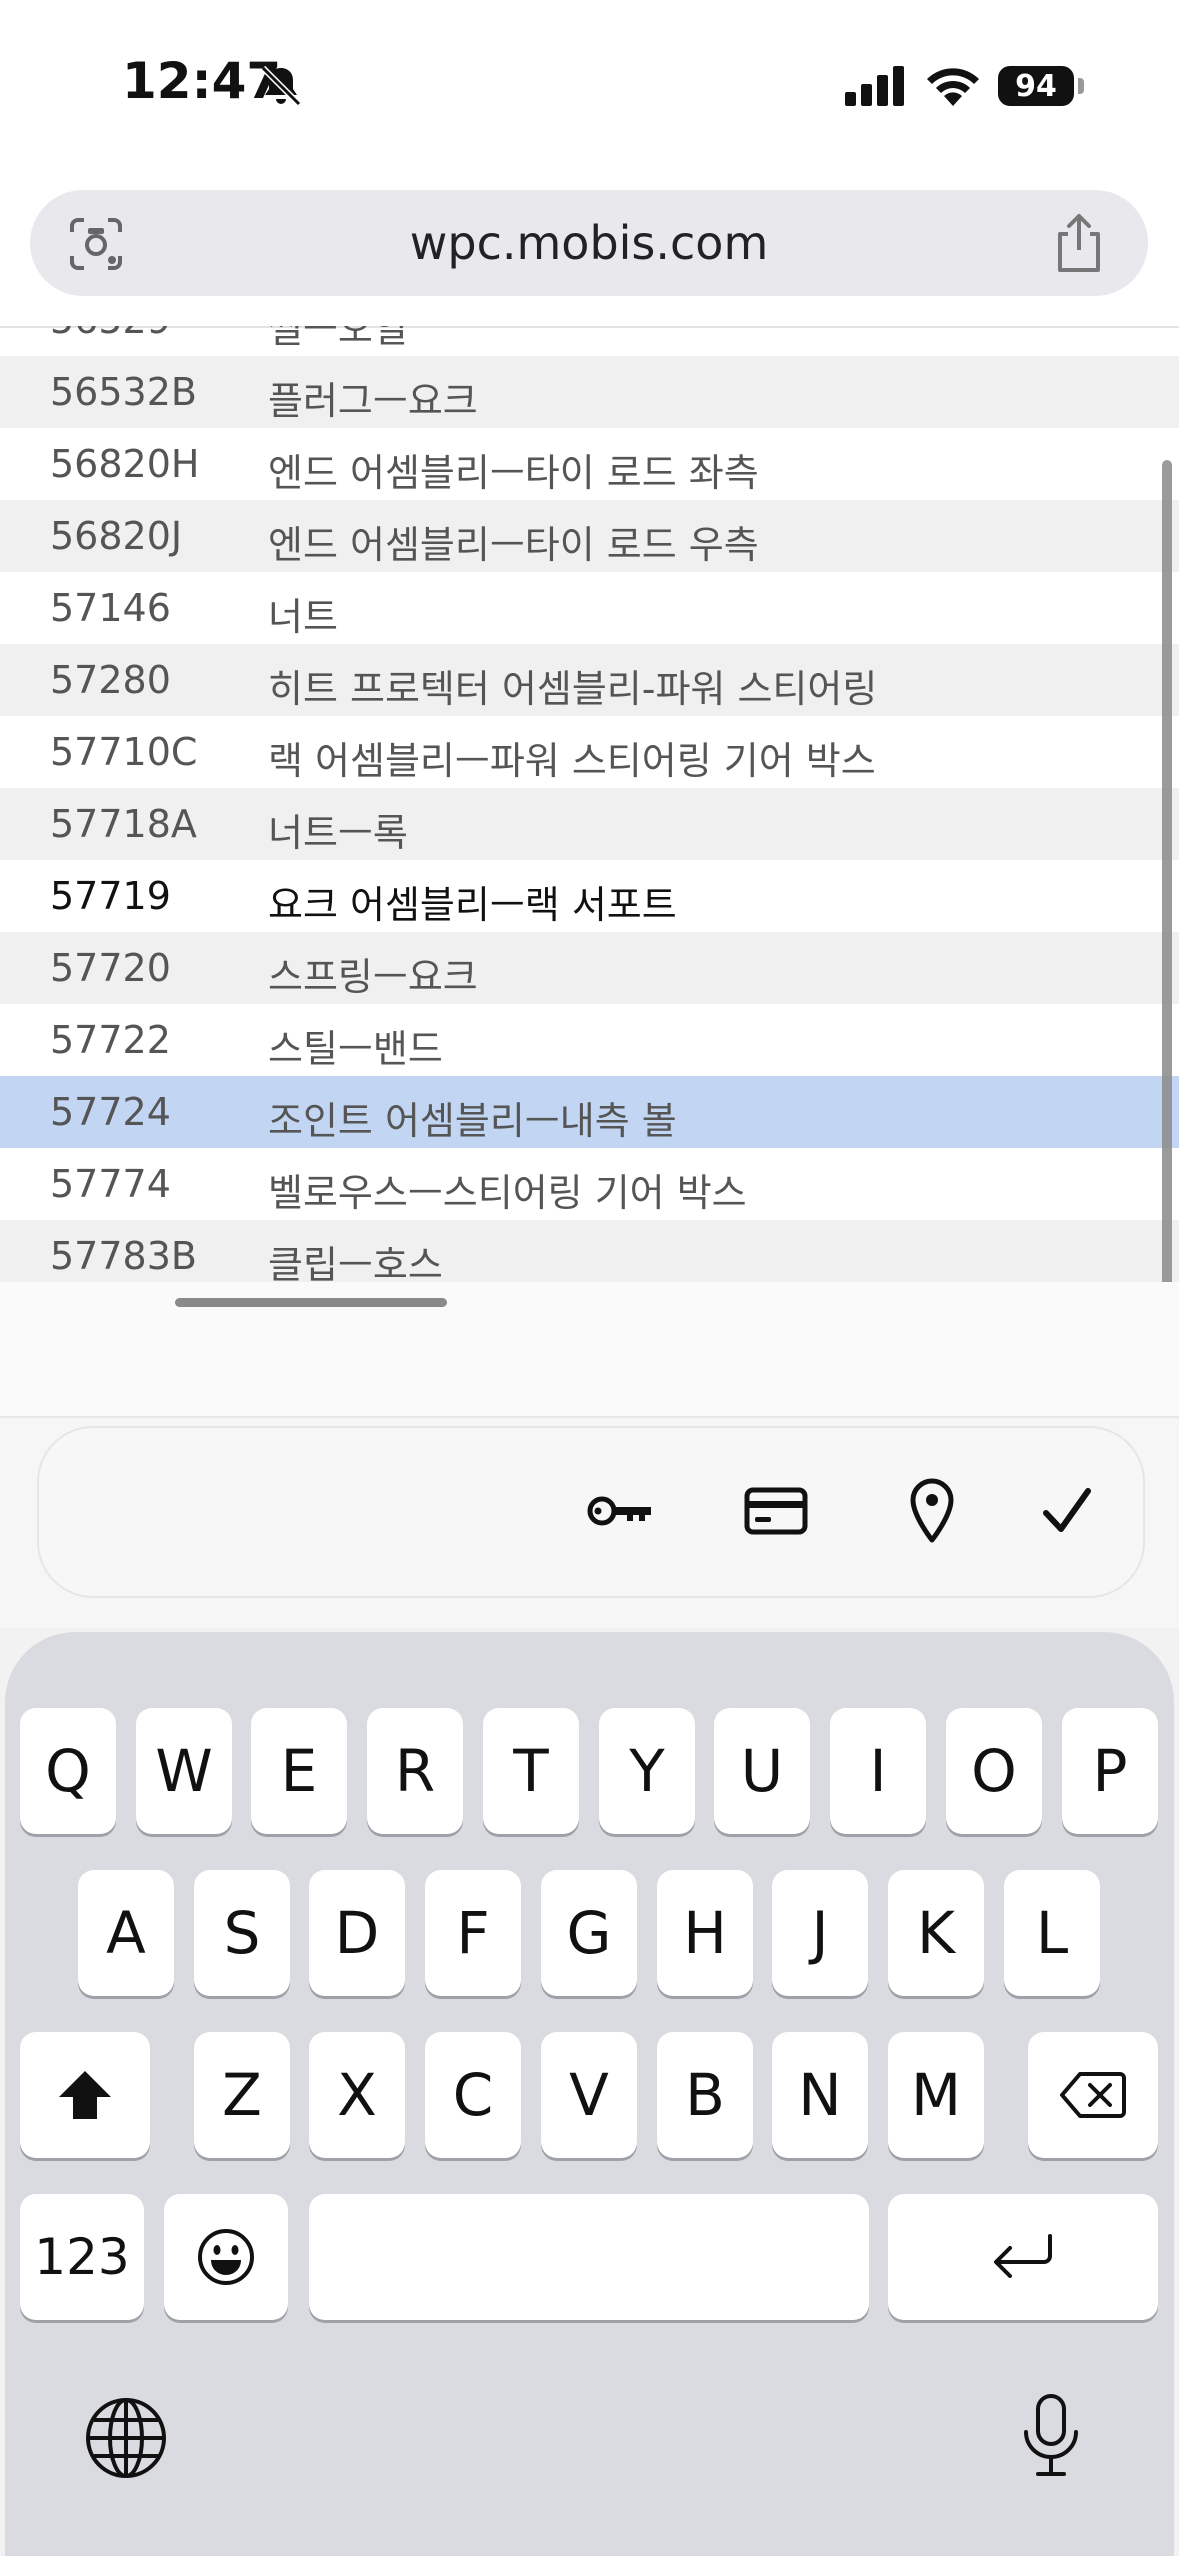  I want to click on shift-key, so click(85, 2095).